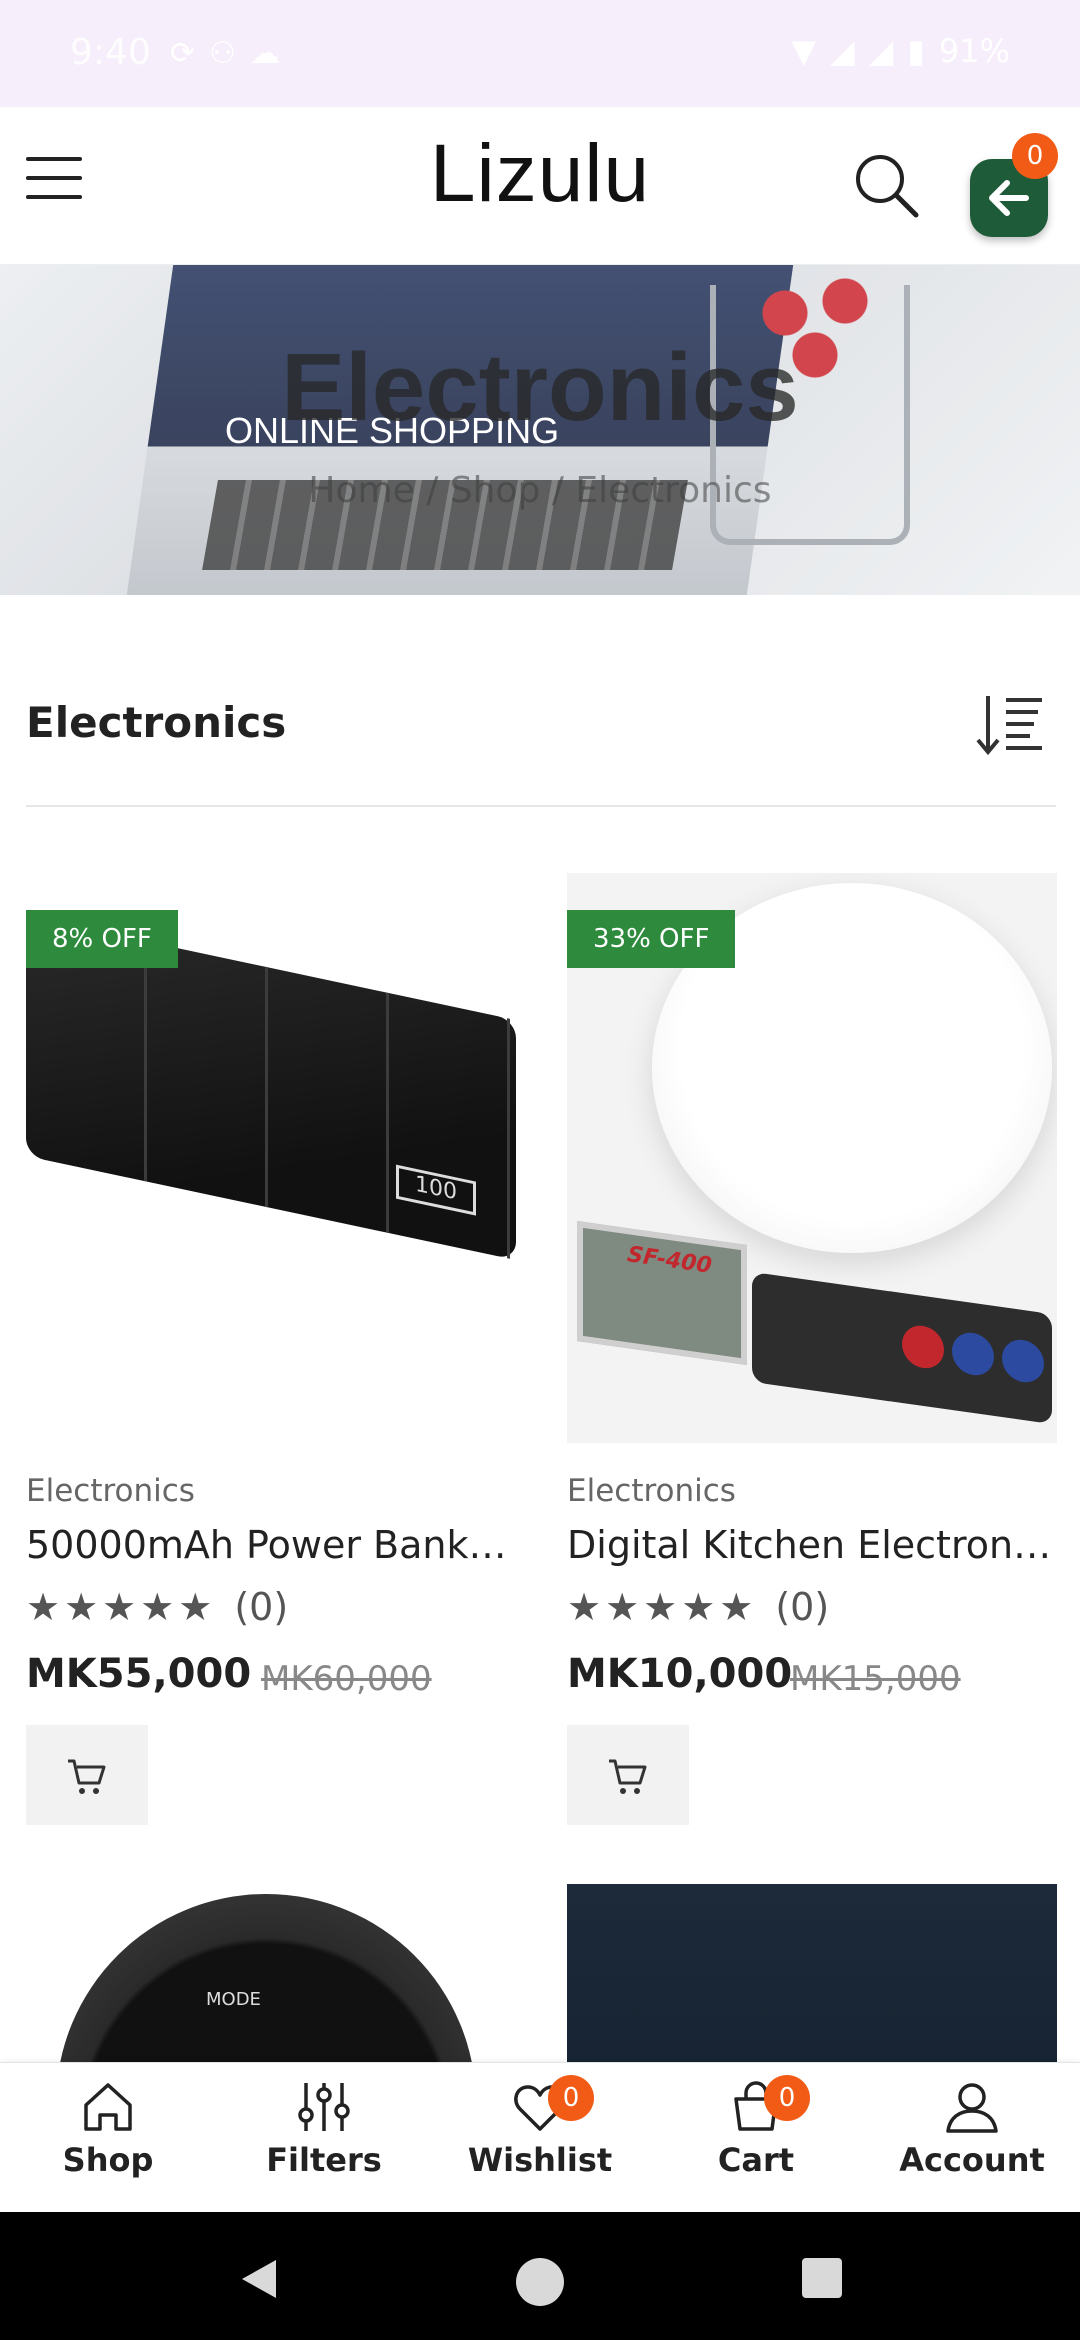  What do you see at coordinates (756, 2127) in the screenshot?
I see `nav-cart: 0 Cart` at bounding box center [756, 2127].